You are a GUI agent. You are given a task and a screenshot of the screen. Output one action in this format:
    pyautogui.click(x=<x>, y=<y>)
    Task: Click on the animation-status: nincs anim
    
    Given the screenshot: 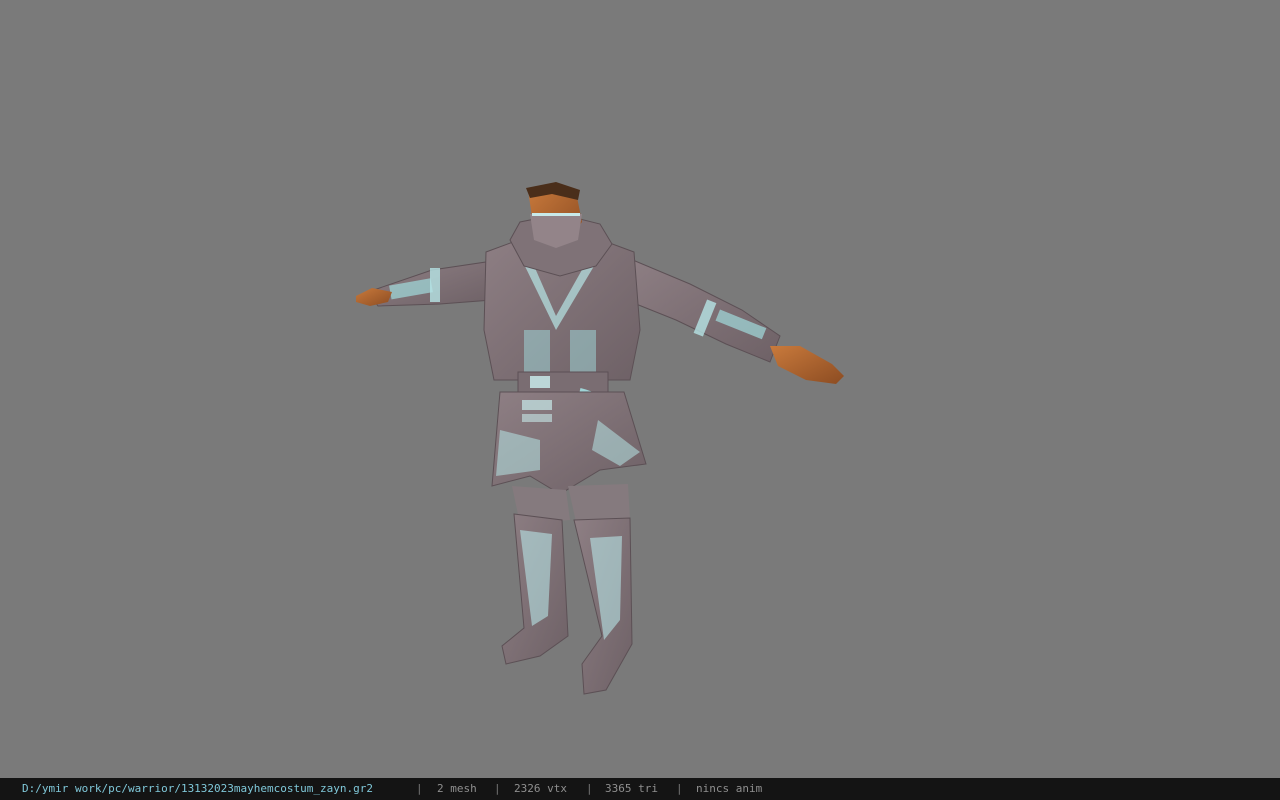 What is the action you would take?
    pyautogui.click(x=729, y=788)
    